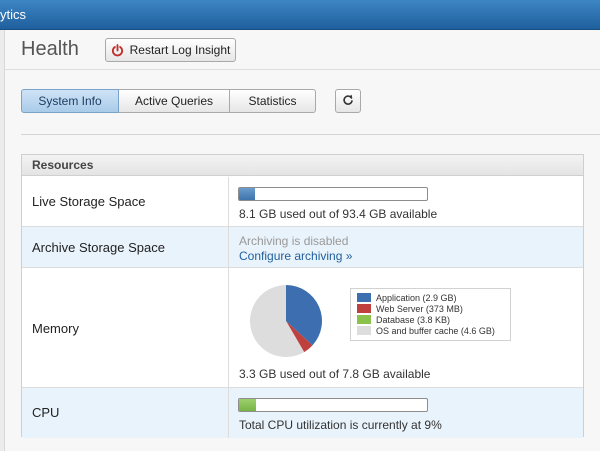 This screenshot has width=600, height=451. I want to click on window-title: ytics, so click(13, 14).